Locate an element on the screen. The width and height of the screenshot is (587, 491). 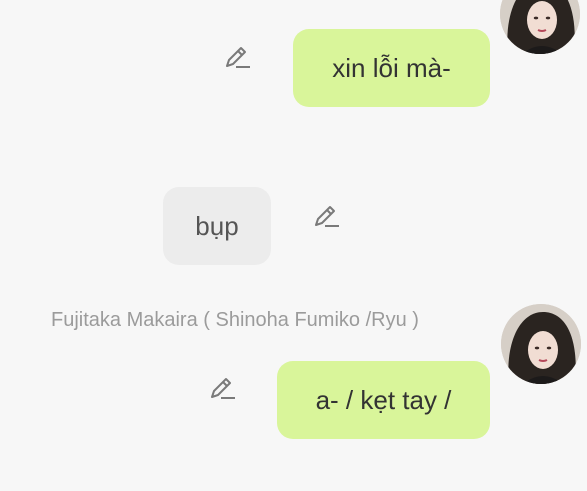
message-text: xin lỗi mà- is located at coordinates (391, 67).